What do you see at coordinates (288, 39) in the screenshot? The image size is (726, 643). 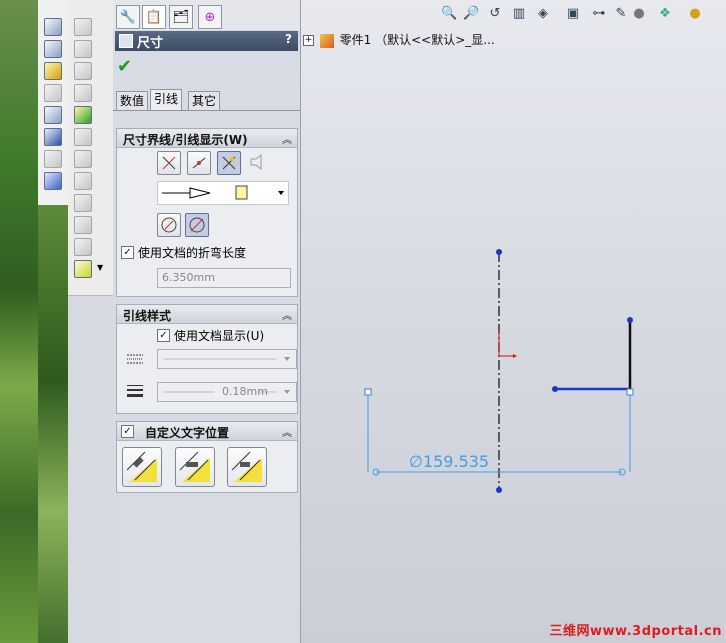 I see `help-button: ?` at bounding box center [288, 39].